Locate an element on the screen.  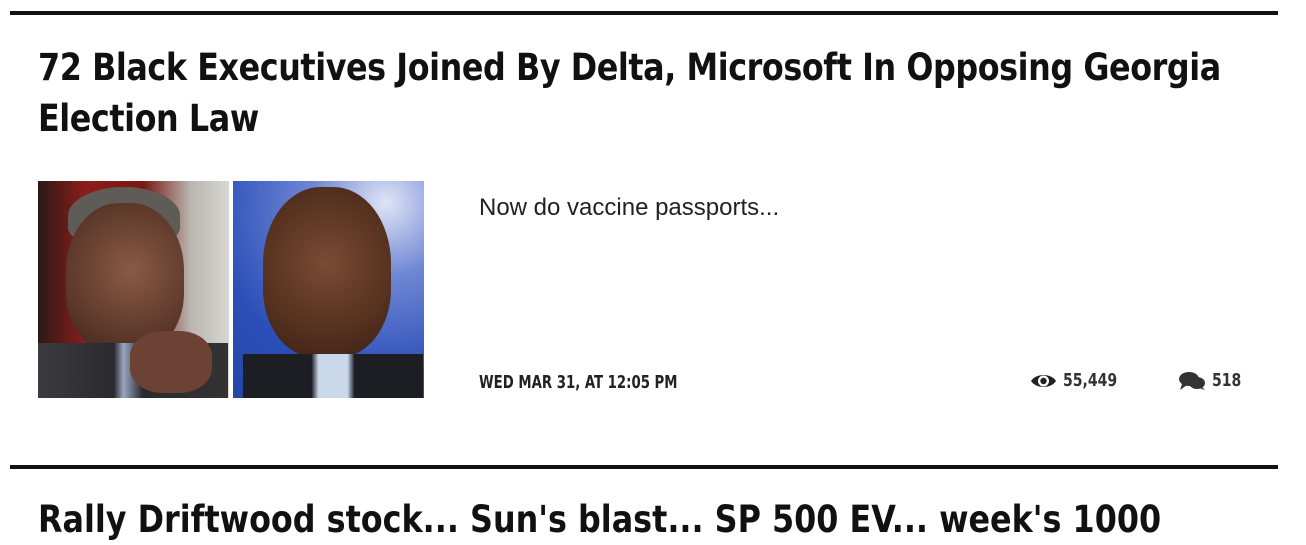
comments-count: 518 is located at coordinates (1227, 380).